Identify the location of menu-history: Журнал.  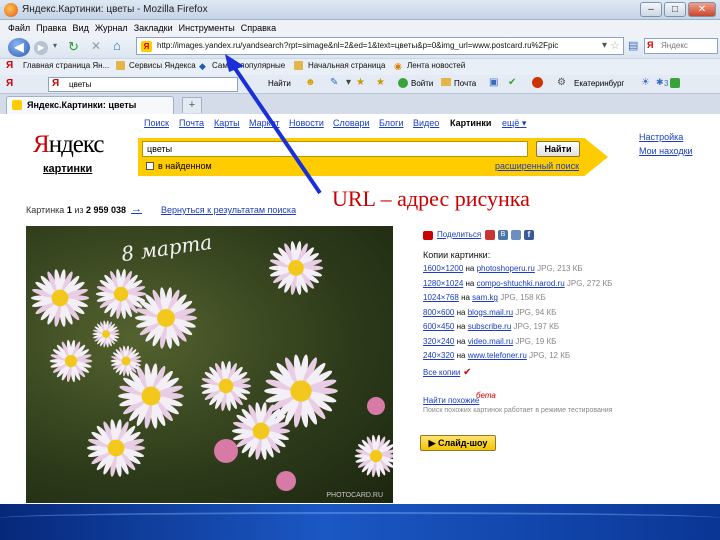
(111, 28).